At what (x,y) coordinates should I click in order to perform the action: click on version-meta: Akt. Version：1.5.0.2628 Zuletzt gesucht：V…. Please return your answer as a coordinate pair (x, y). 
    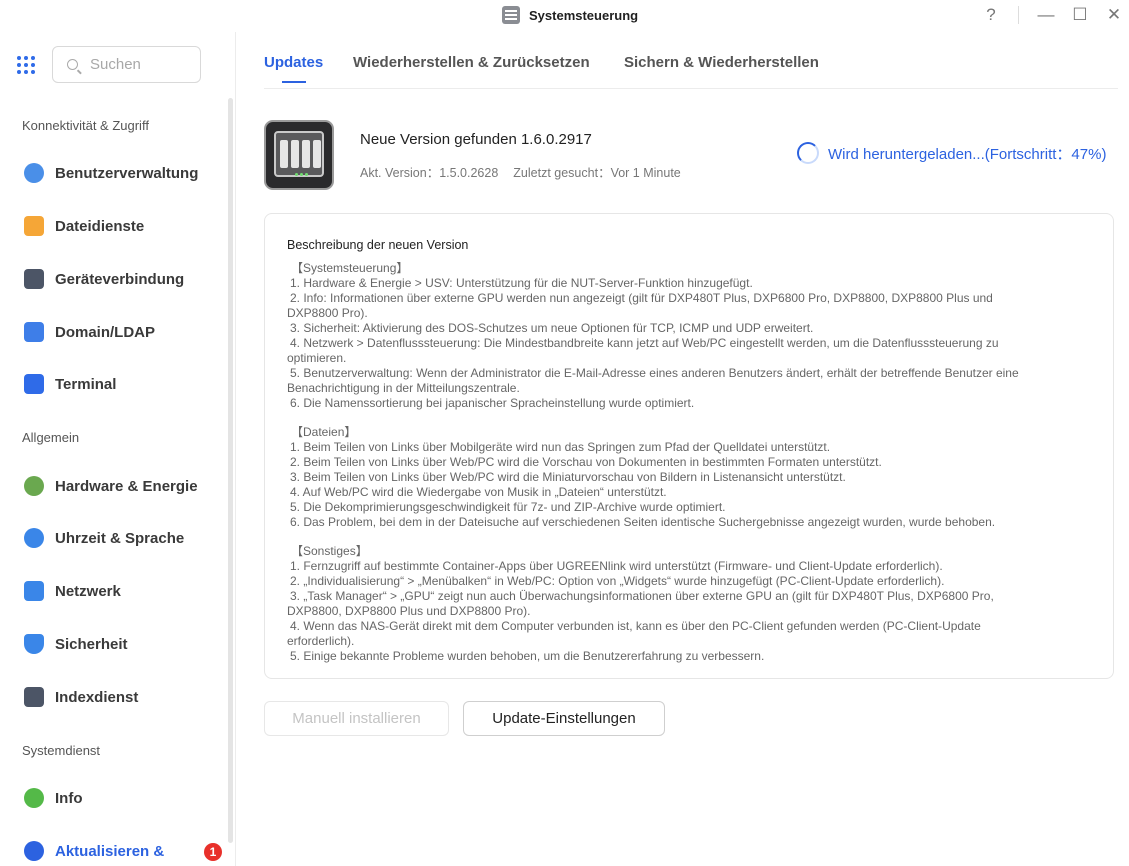
    Looking at the image, I should click on (528, 171).